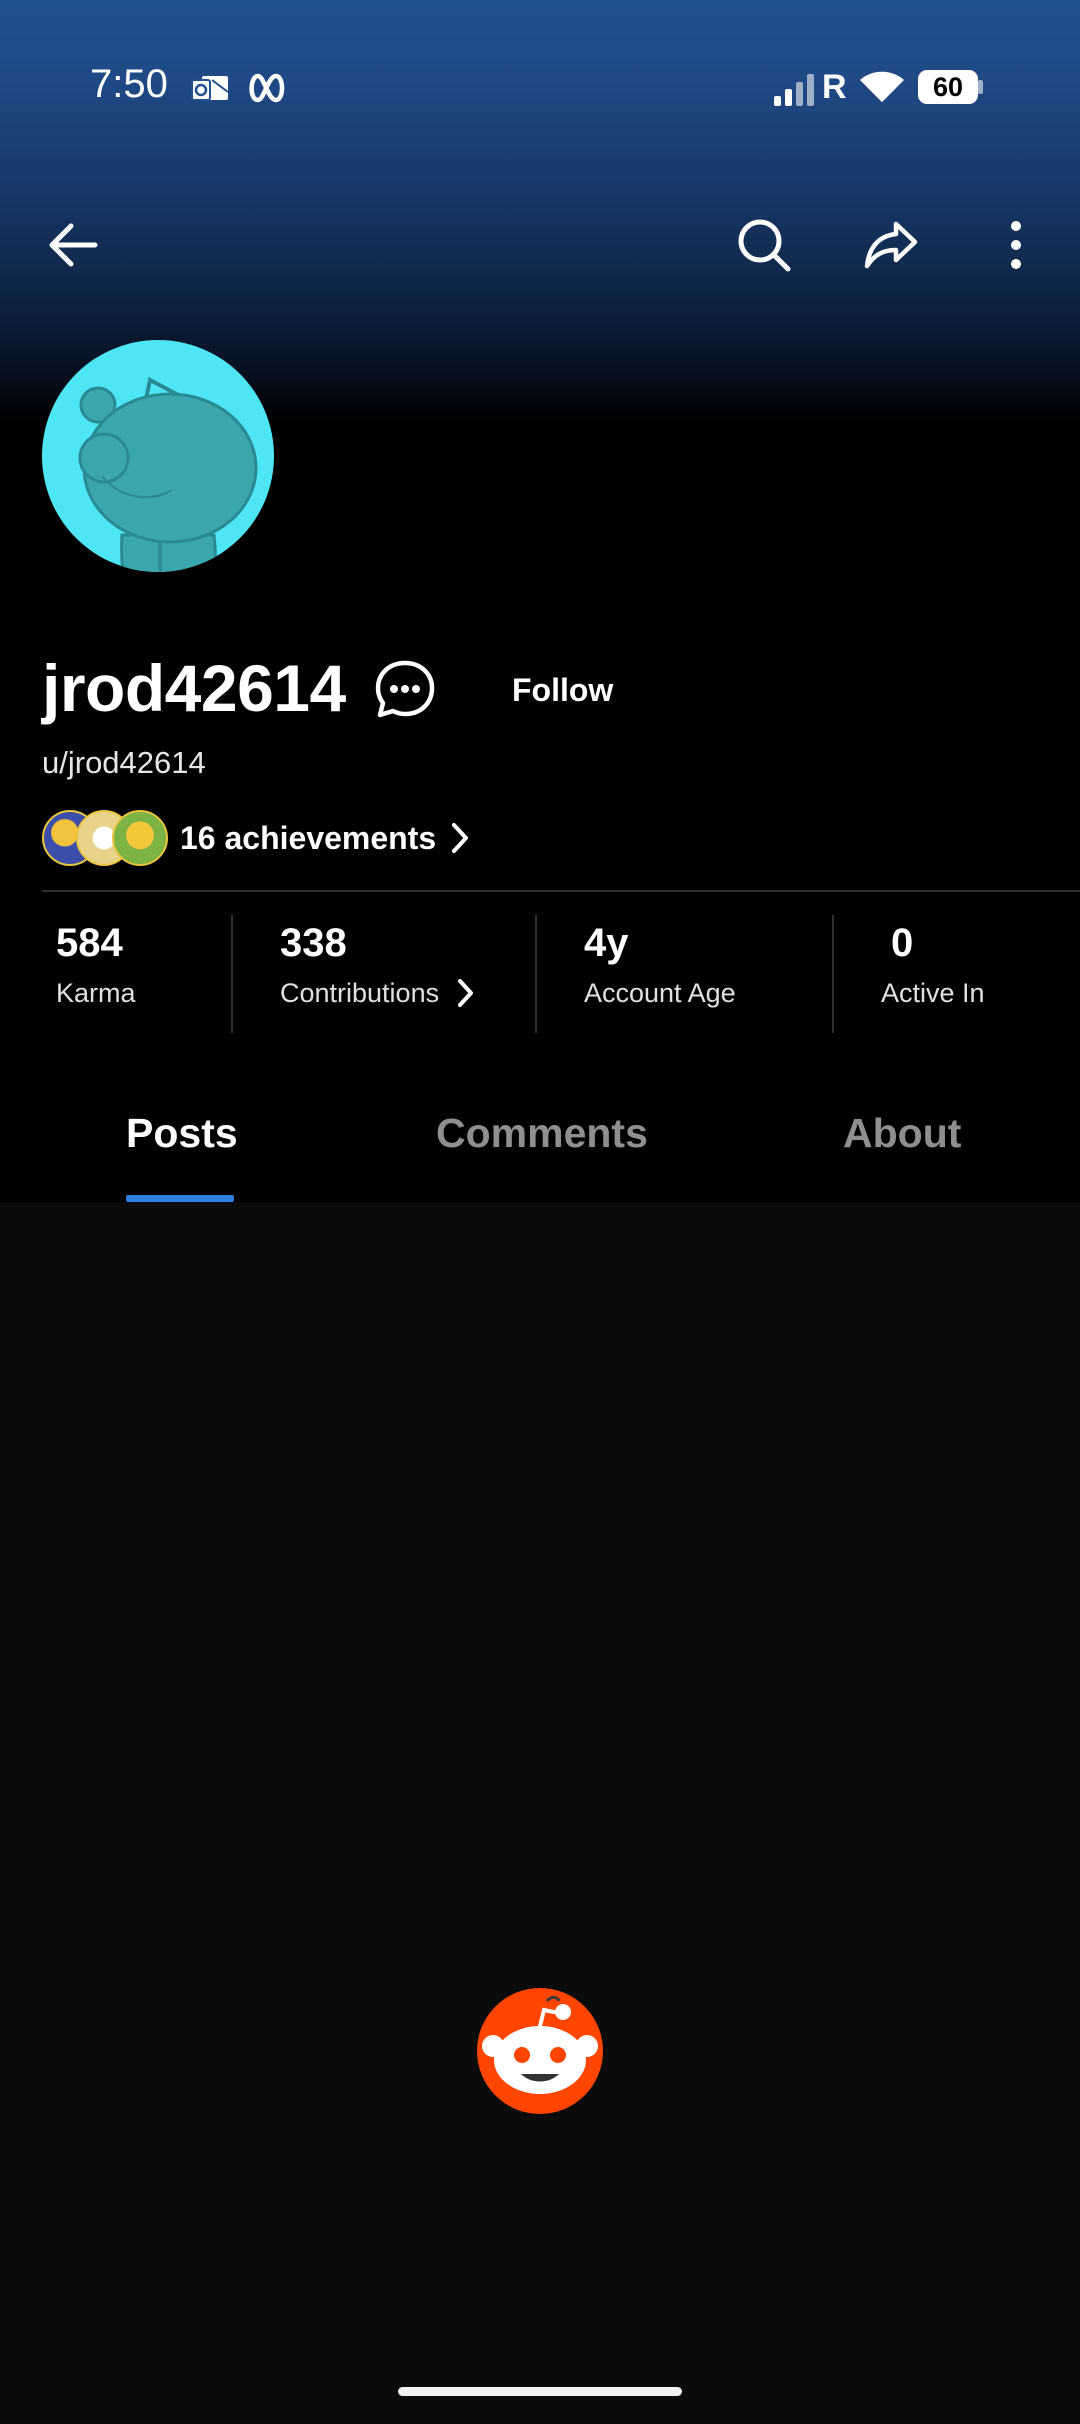 The image size is (1080, 2424). I want to click on search-icon, so click(764, 245).